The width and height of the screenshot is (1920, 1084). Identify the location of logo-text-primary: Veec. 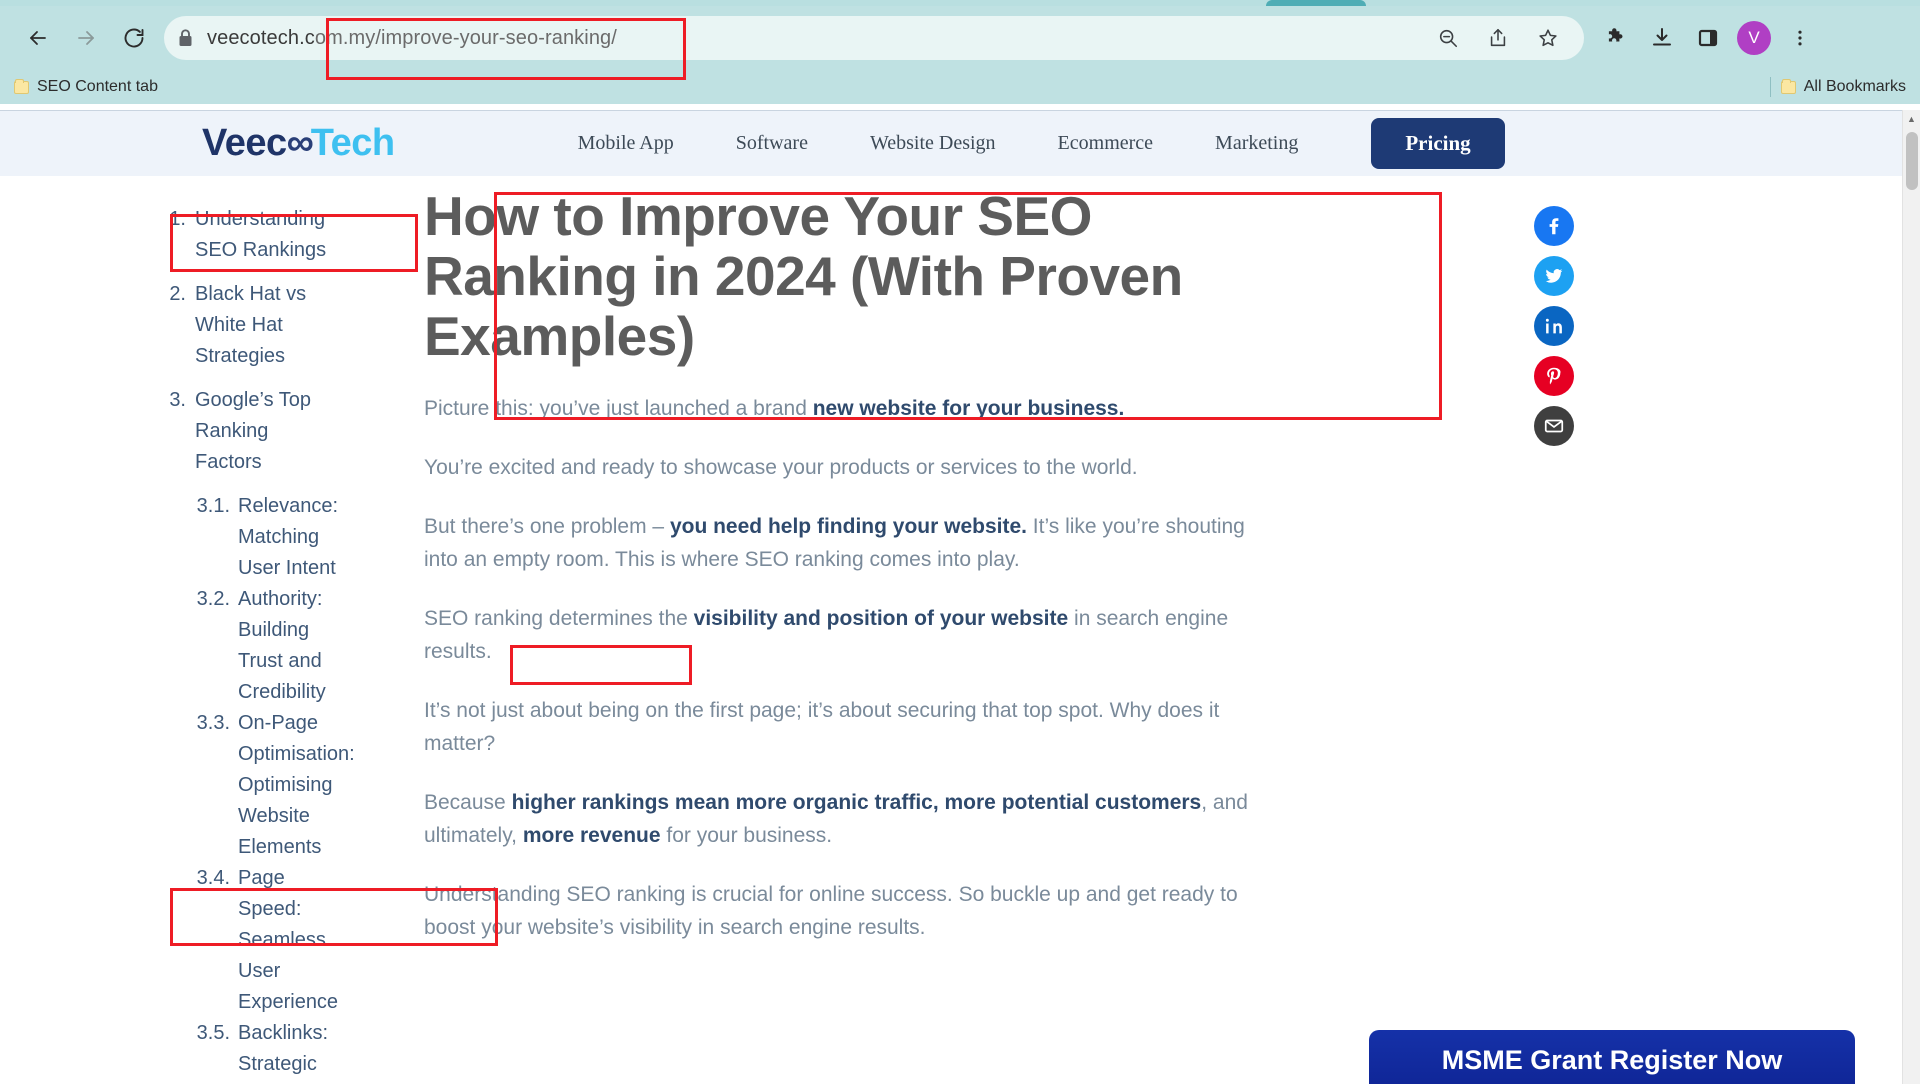
(244, 143).